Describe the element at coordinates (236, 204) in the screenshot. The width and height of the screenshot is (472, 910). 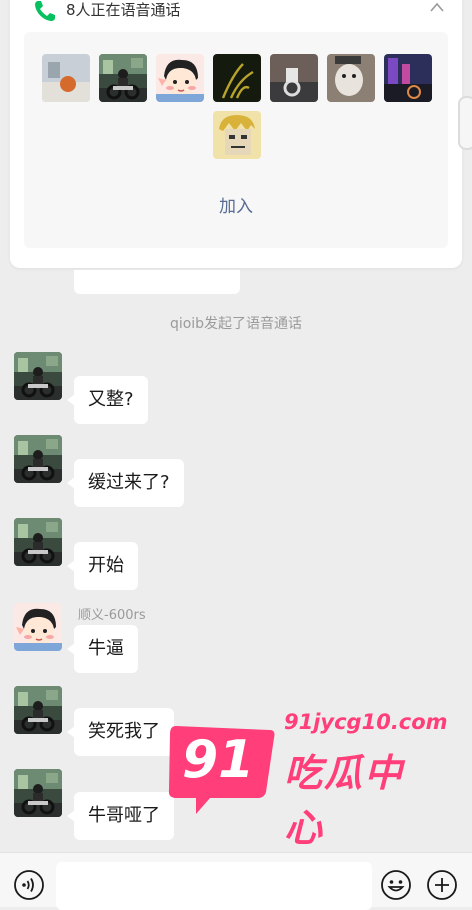
I see `join-call-button: 加入` at that location.